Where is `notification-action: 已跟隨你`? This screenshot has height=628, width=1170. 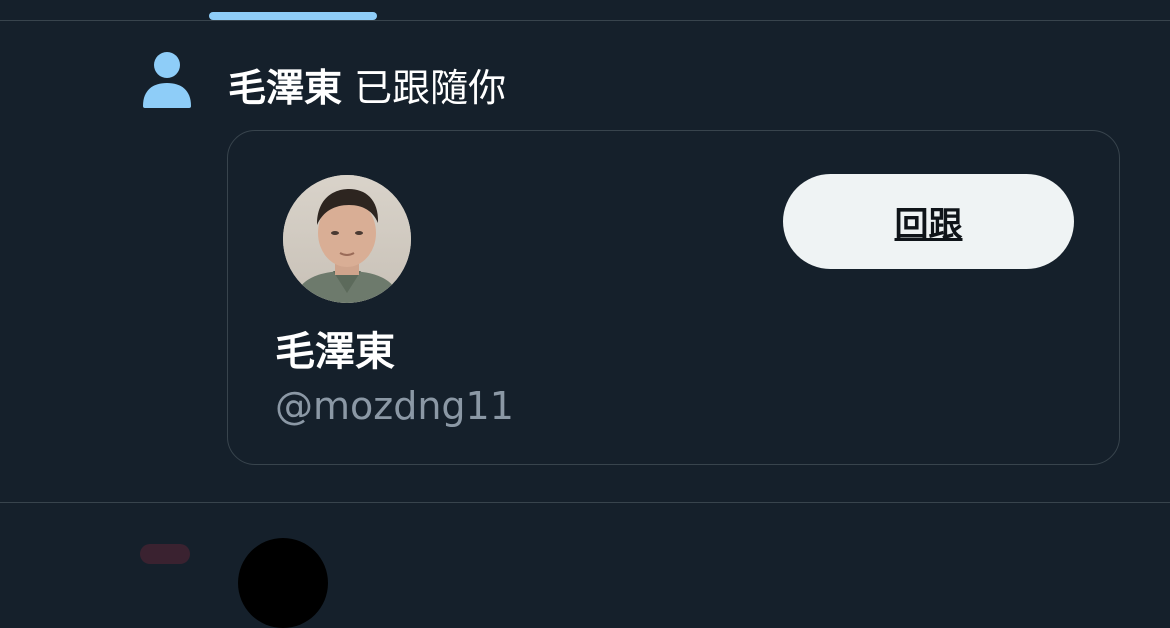
notification-action: 已跟隨你 is located at coordinates (430, 88).